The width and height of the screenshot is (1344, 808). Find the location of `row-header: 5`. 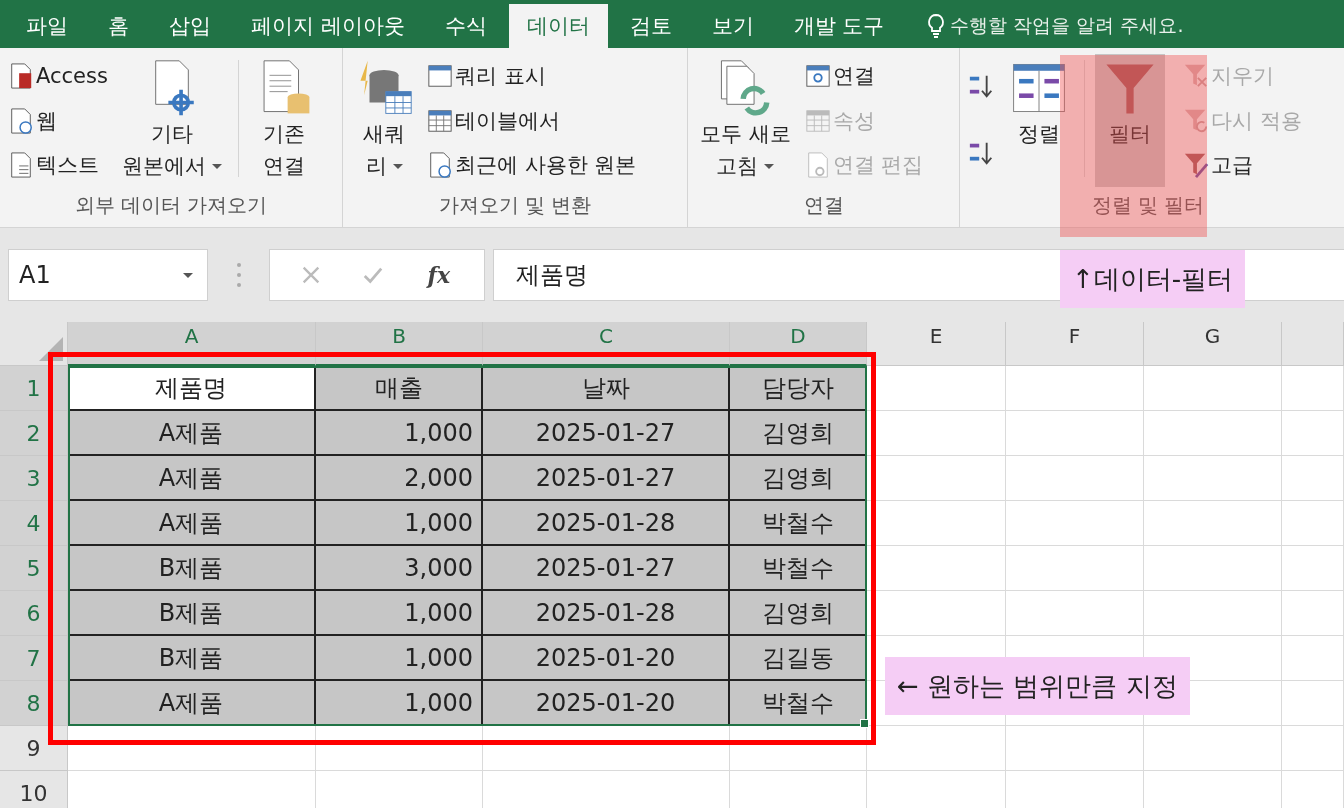

row-header: 5 is located at coordinates (34, 568).